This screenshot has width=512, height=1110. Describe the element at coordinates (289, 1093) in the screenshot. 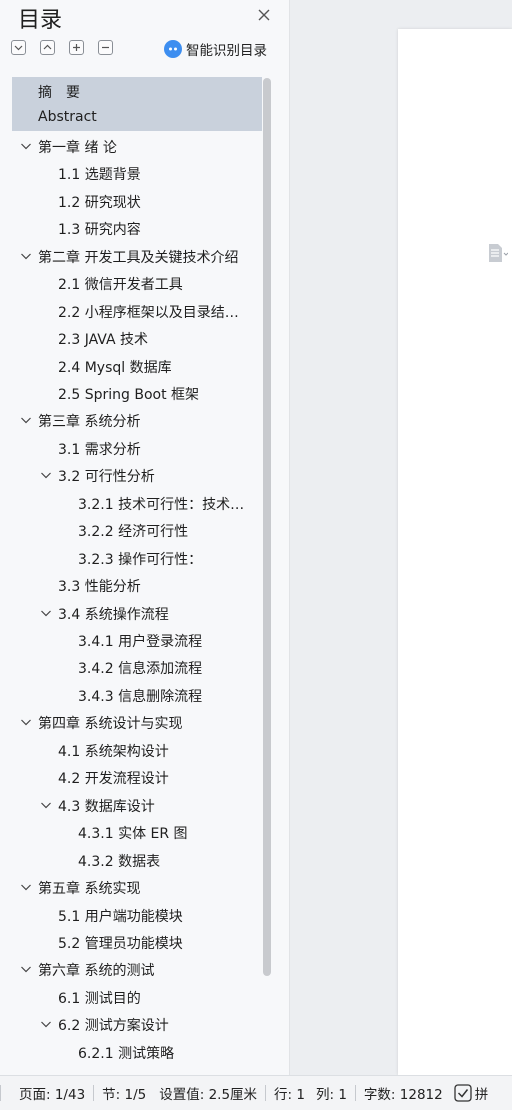

I see `status-row: 行: 1` at that location.